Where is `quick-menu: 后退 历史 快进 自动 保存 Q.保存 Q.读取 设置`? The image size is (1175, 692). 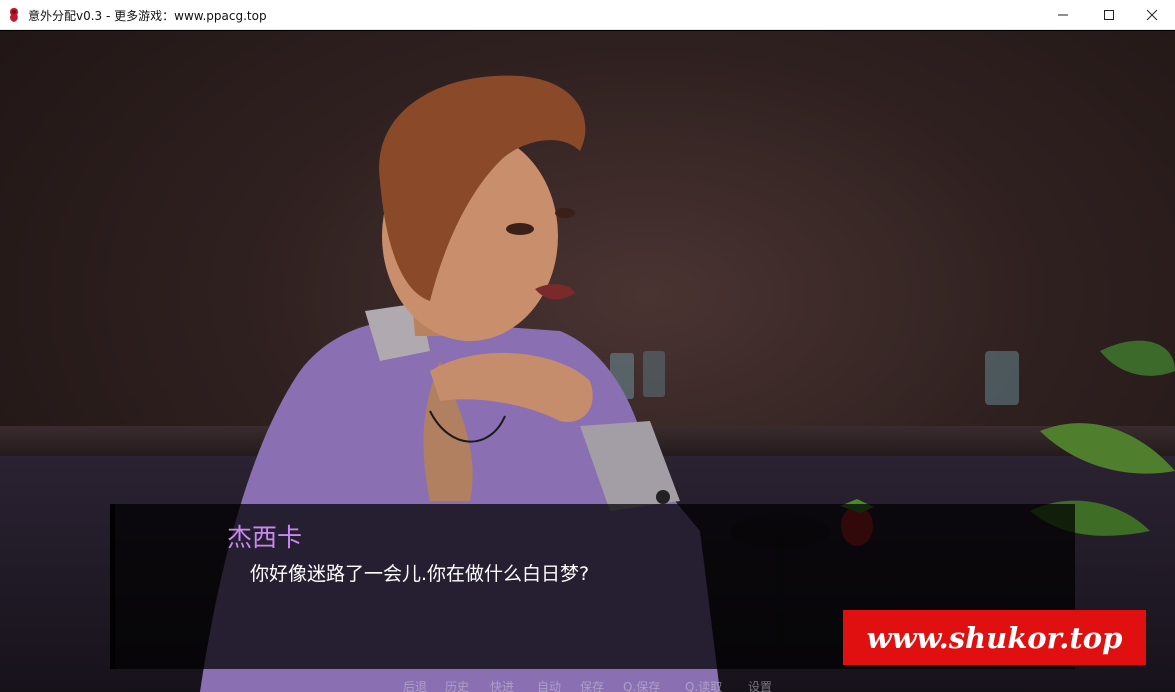 quick-menu: 后退 历史 快进 自动 保存 Q.保存 Q.读取 设置 is located at coordinates (587, 684).